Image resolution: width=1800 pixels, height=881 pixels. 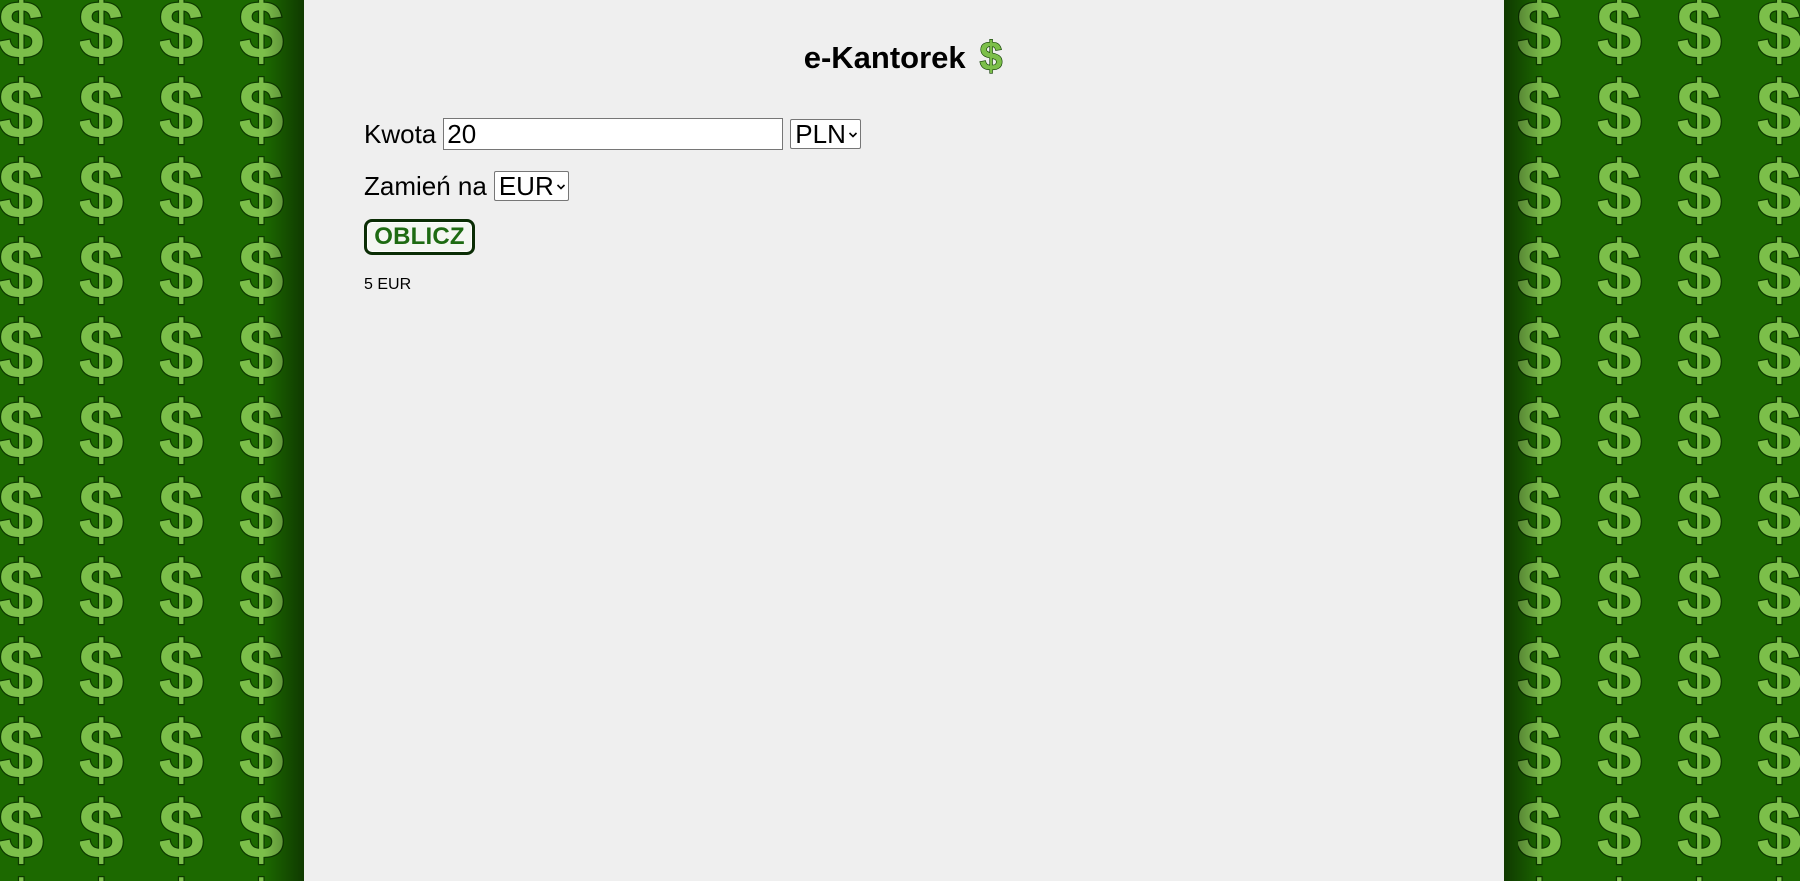 What do you see at coordinates (991, 57) in the screenshot?
I see `dollar-icon` at bounding box center [991, 57].